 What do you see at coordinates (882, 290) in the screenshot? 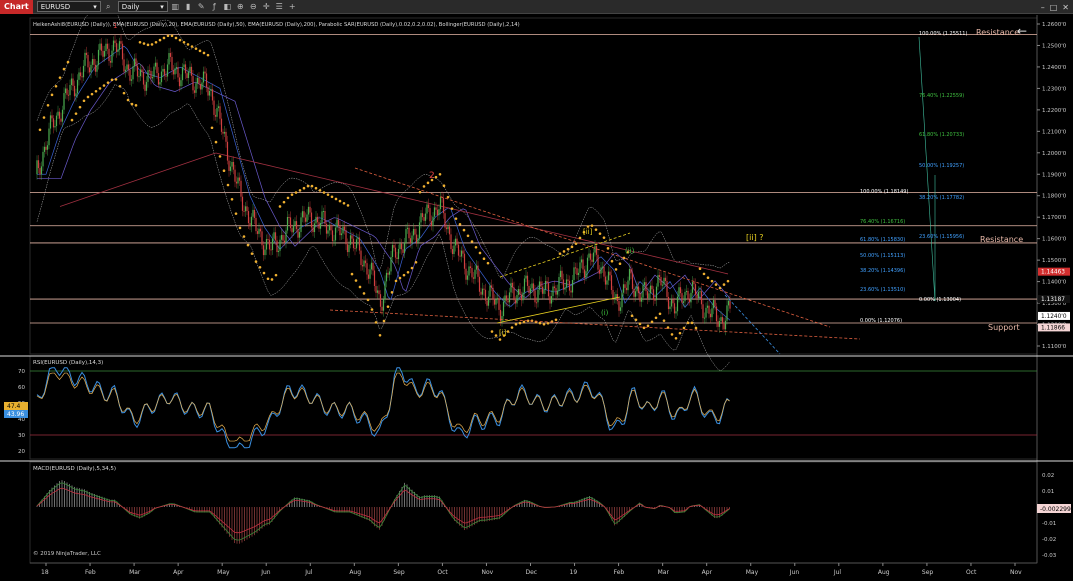
I see `fib-23-left: 23.60% (1.13510)` at bounding box center [882, 290].